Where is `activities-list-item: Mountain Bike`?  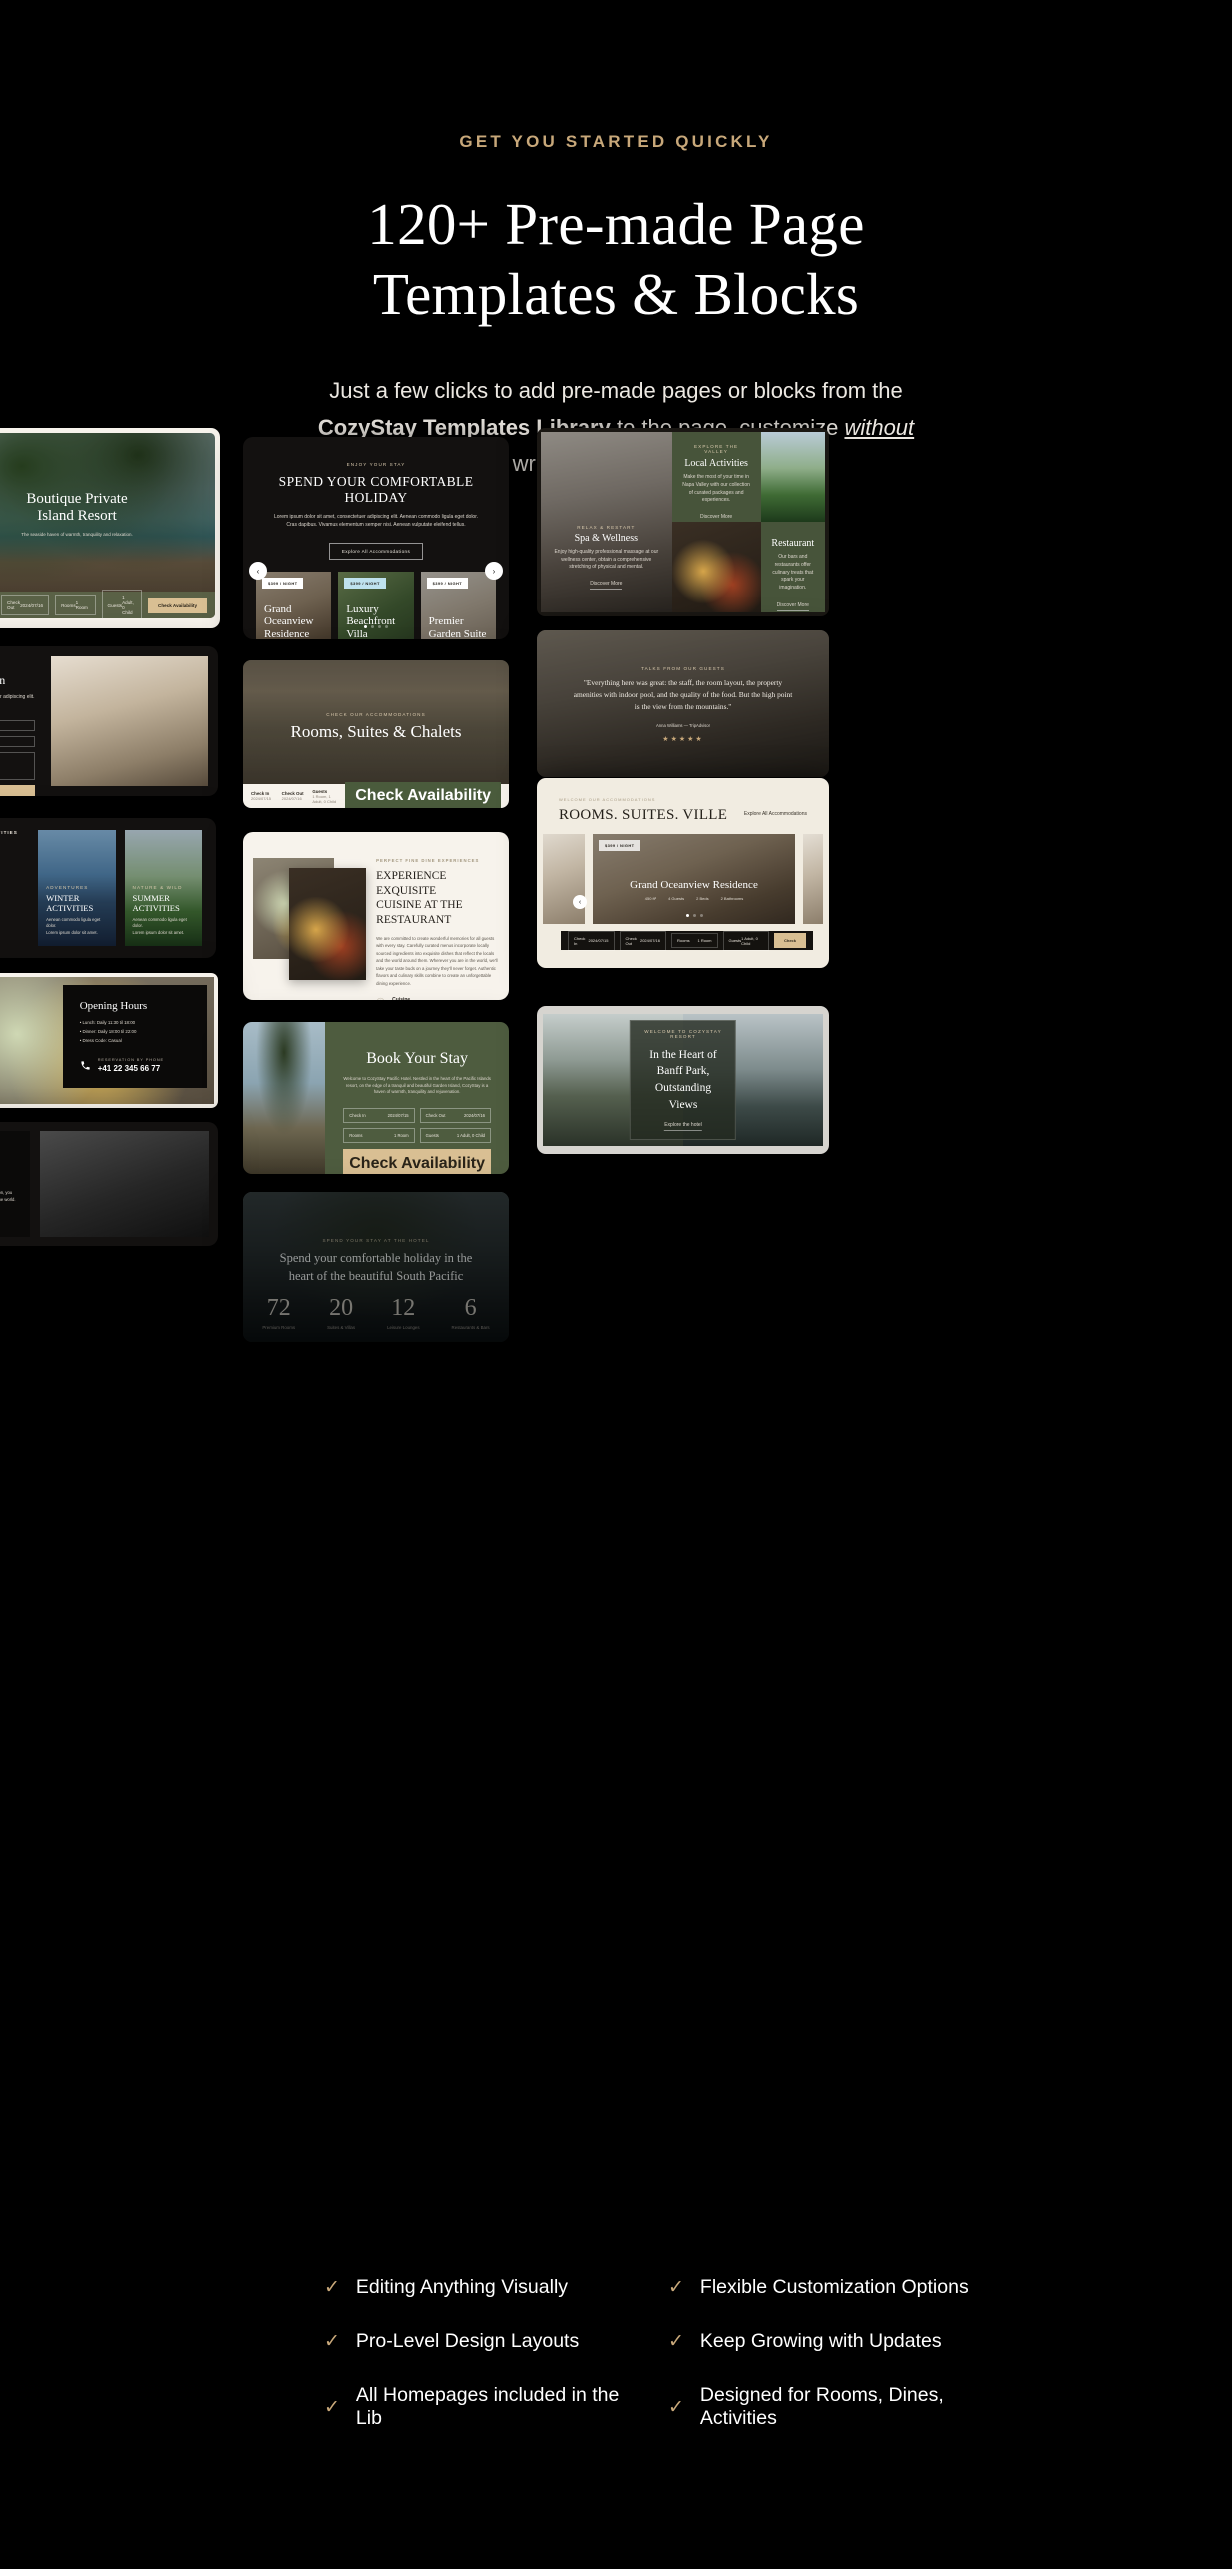 activities-list-item: Mountain Bike is located at coordinates (12, 867).